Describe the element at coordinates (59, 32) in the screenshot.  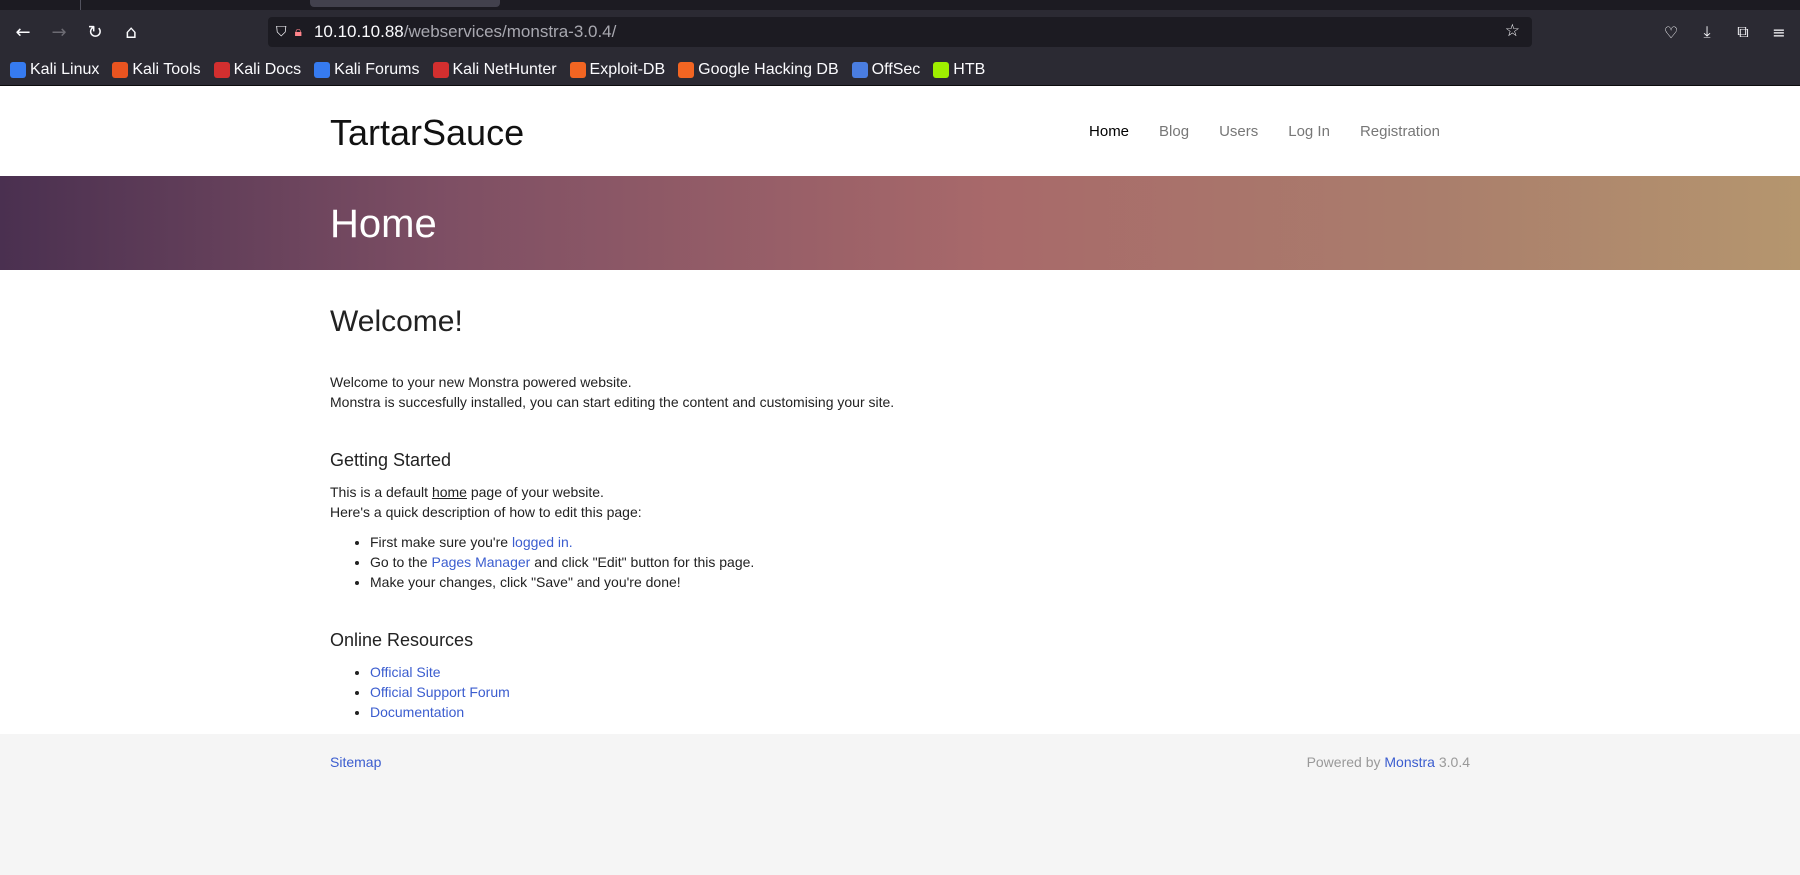
I see `forward-icon: →` at that location.